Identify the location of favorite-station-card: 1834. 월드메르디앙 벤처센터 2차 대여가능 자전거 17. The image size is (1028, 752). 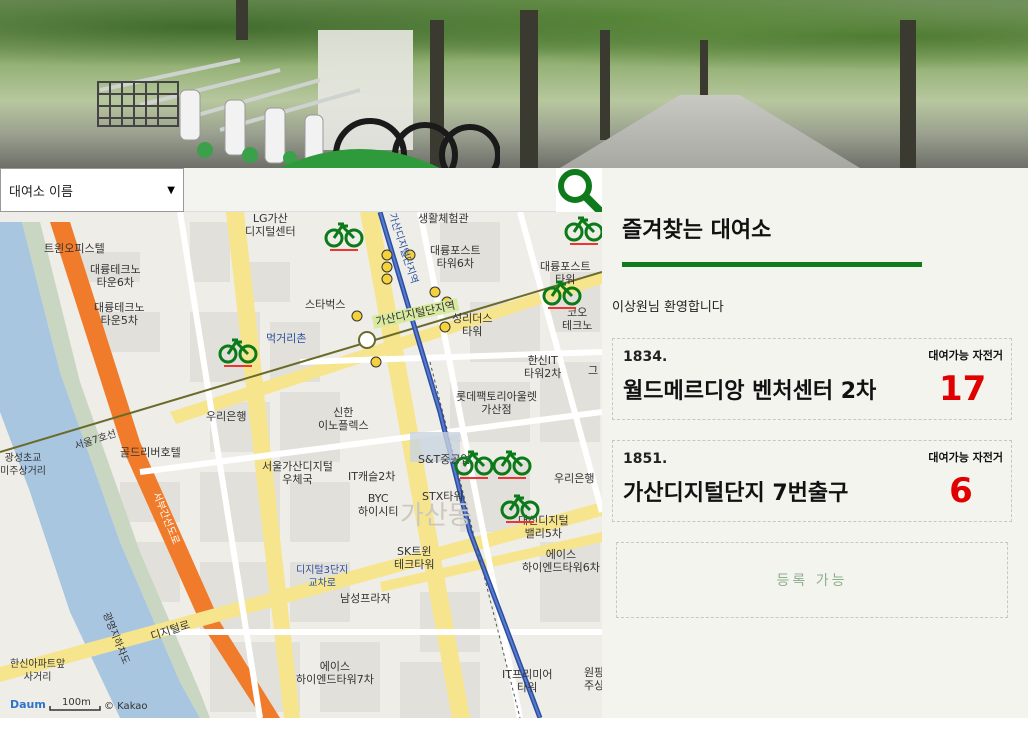
(812, 379).